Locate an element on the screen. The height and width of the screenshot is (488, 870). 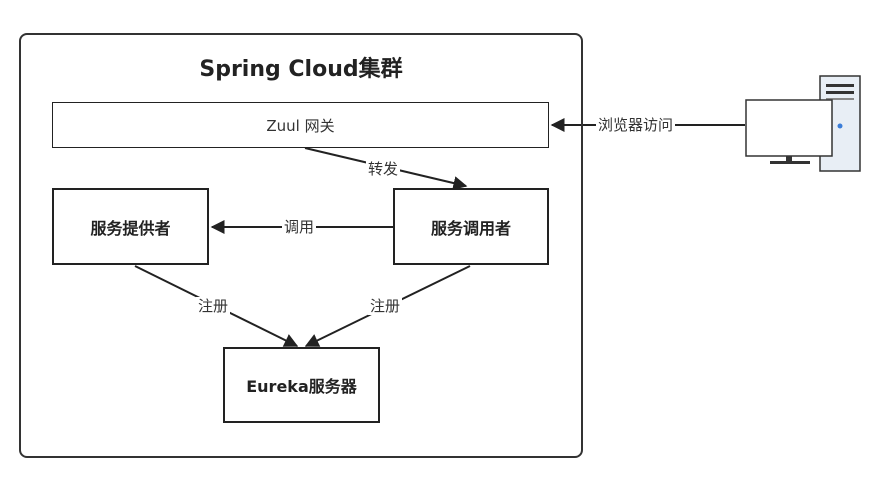
edge-label-browser-access: 浏览器访问 is located at coordinates (636, 125).